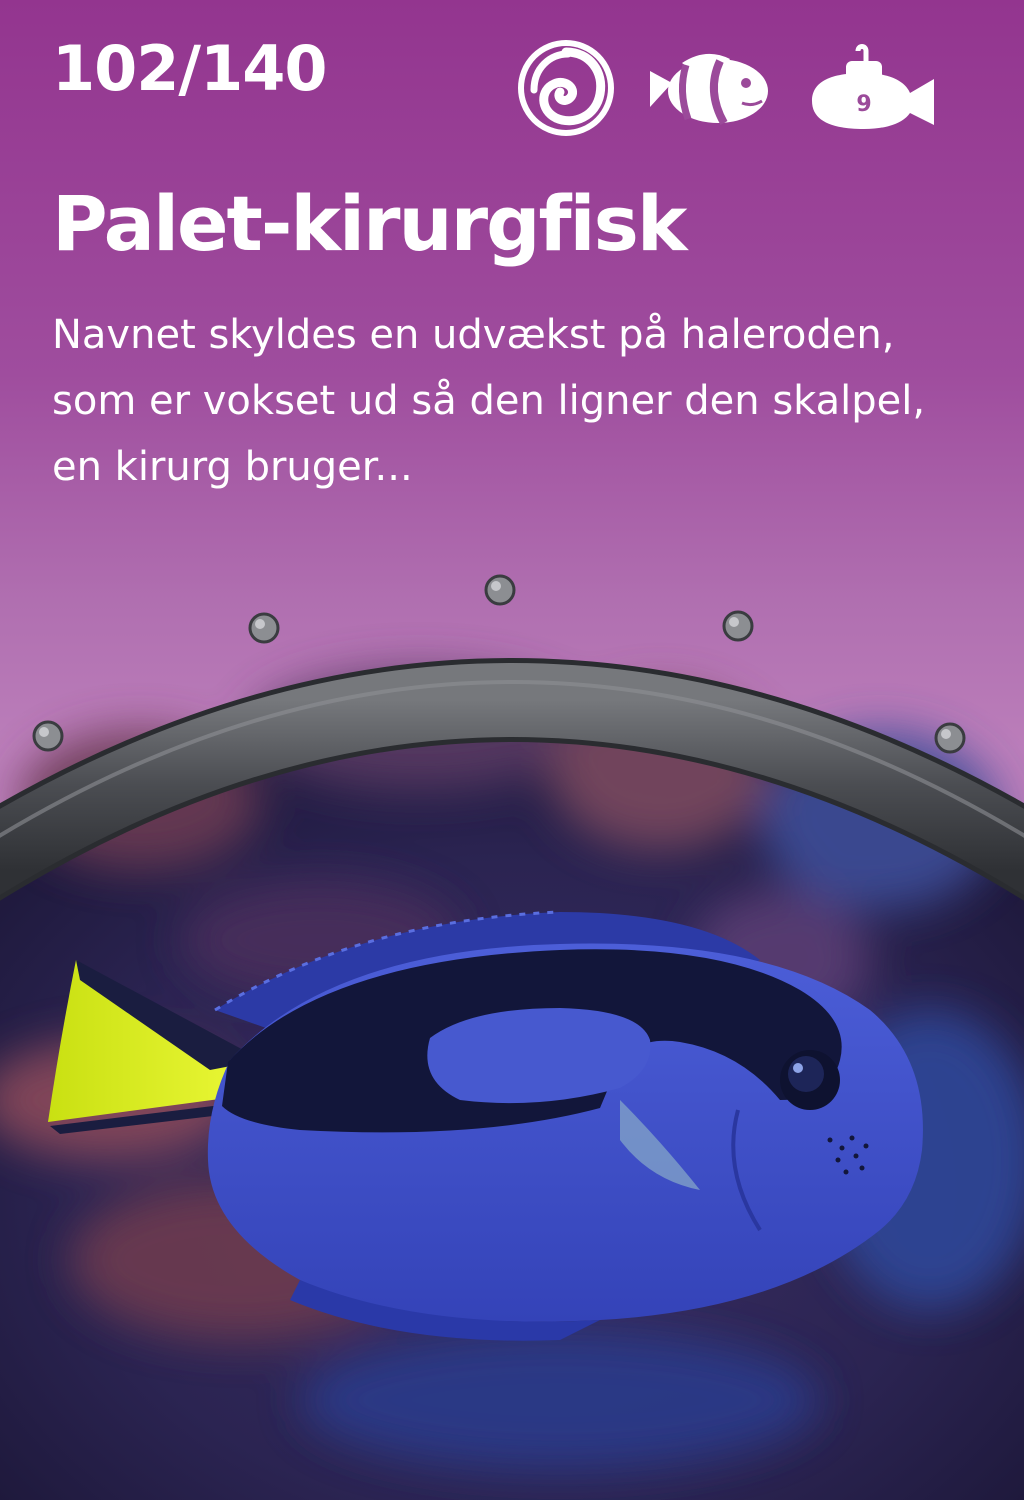  What do you see at coordinates (863, 104) in the screenshot?
I see `submarine-level-label: 9` at bounding box center [863, 104].